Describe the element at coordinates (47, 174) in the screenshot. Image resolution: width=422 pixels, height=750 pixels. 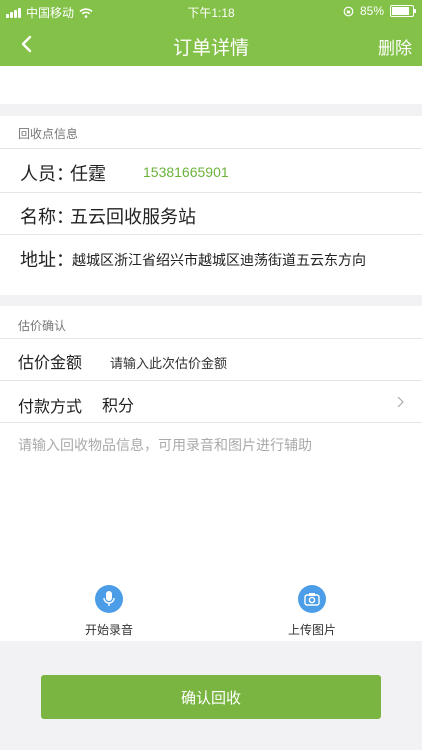
I see `person-label: 人员：` at that location.